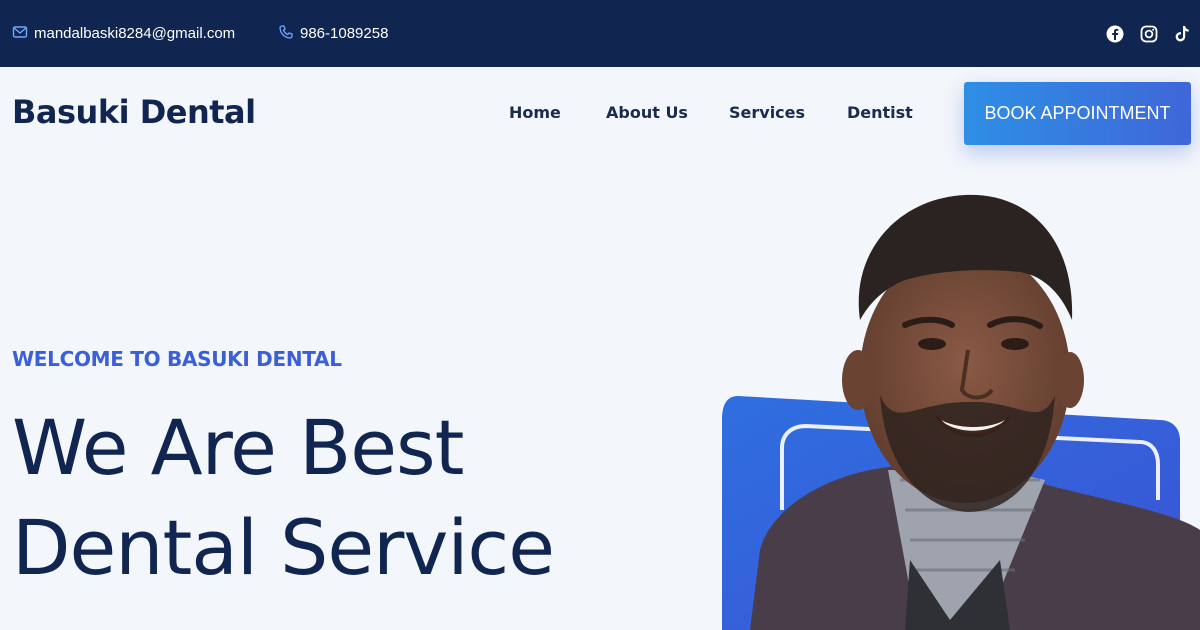 The image size is (1200, 630). What do you see at coordinates (283, 547) in the screenshot?
I see `hero-title-line2: Dental Service` at bounding box center [283, 547].